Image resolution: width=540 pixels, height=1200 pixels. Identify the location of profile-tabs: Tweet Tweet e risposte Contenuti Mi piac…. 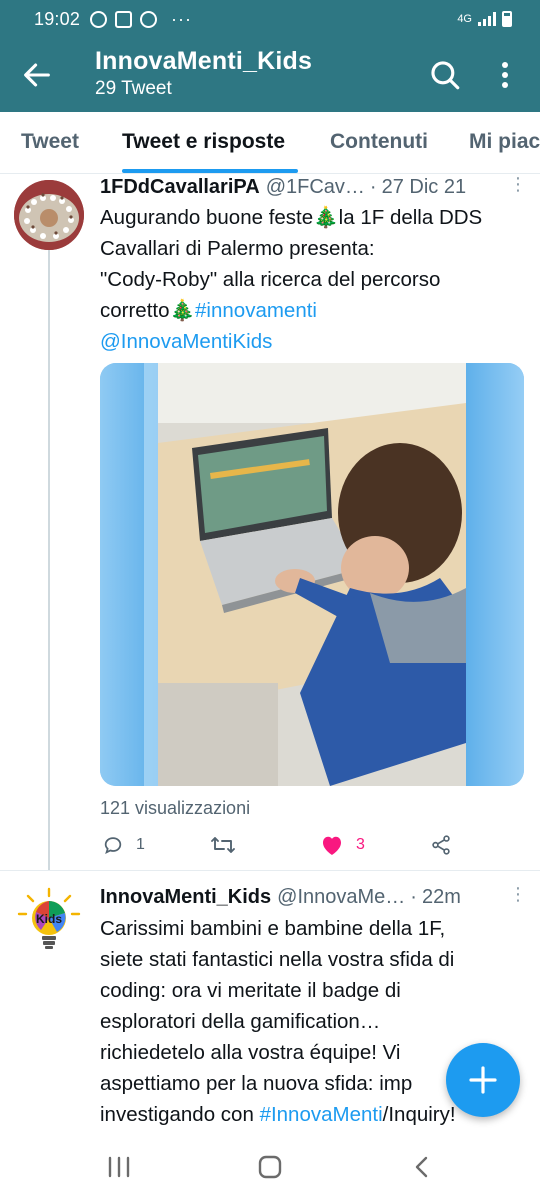
(270, 143).